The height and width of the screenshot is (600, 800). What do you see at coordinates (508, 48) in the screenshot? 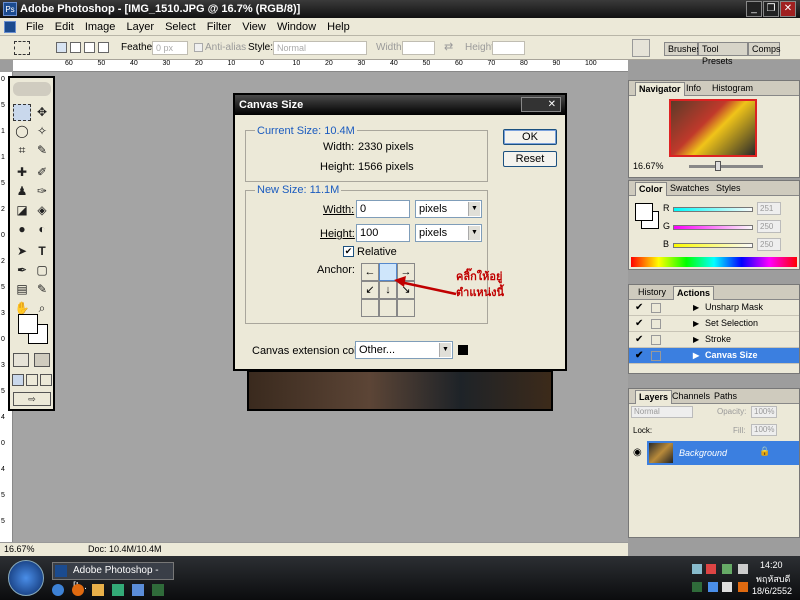
I see `height-input` at bounding box center [508, 48].